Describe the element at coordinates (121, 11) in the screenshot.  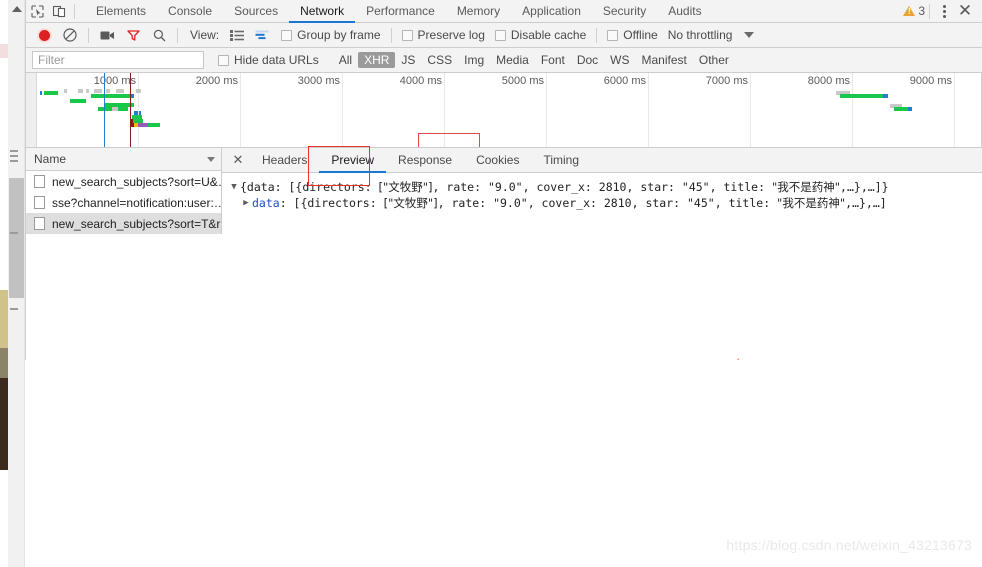
I see `tab-elements: Elements` at that location.